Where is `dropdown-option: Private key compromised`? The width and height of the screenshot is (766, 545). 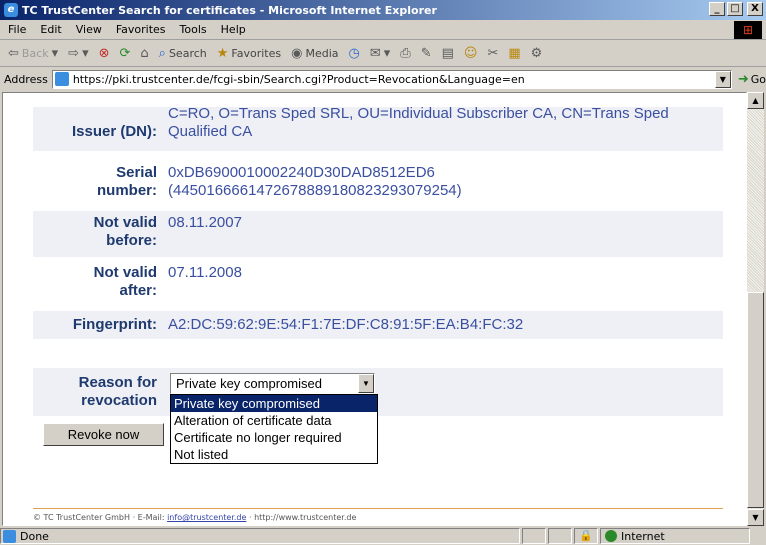 dropdown-option: Private key compromised is located at coordinates (274, 403).